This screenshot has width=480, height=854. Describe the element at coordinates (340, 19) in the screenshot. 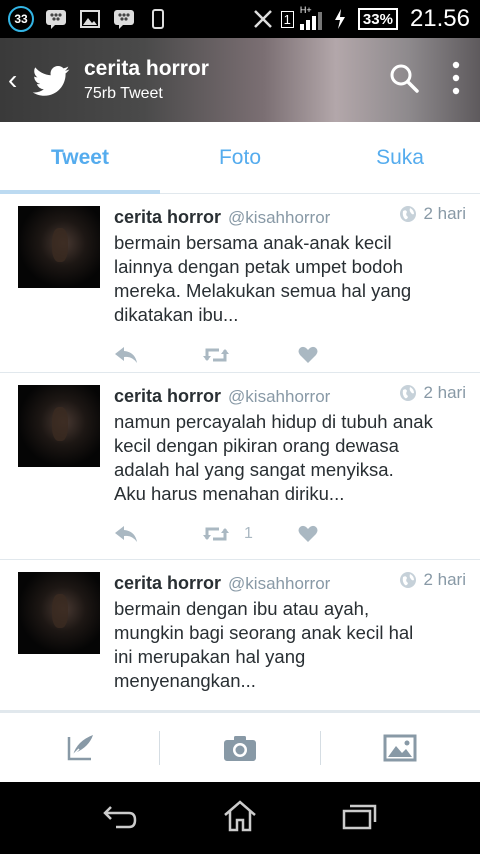

I see `charging-icon` at that location.